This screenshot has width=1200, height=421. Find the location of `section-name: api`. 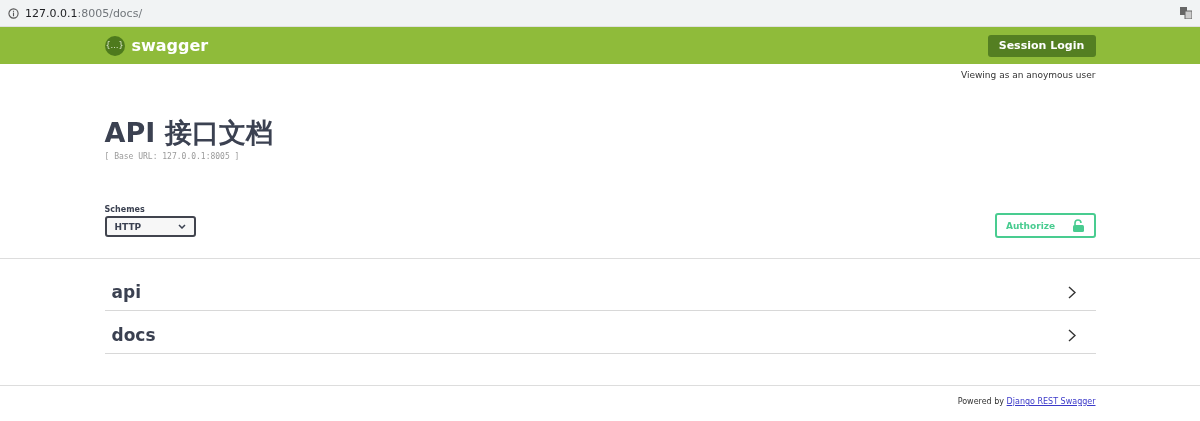

section-name: api is located at coordinates (126, 292).